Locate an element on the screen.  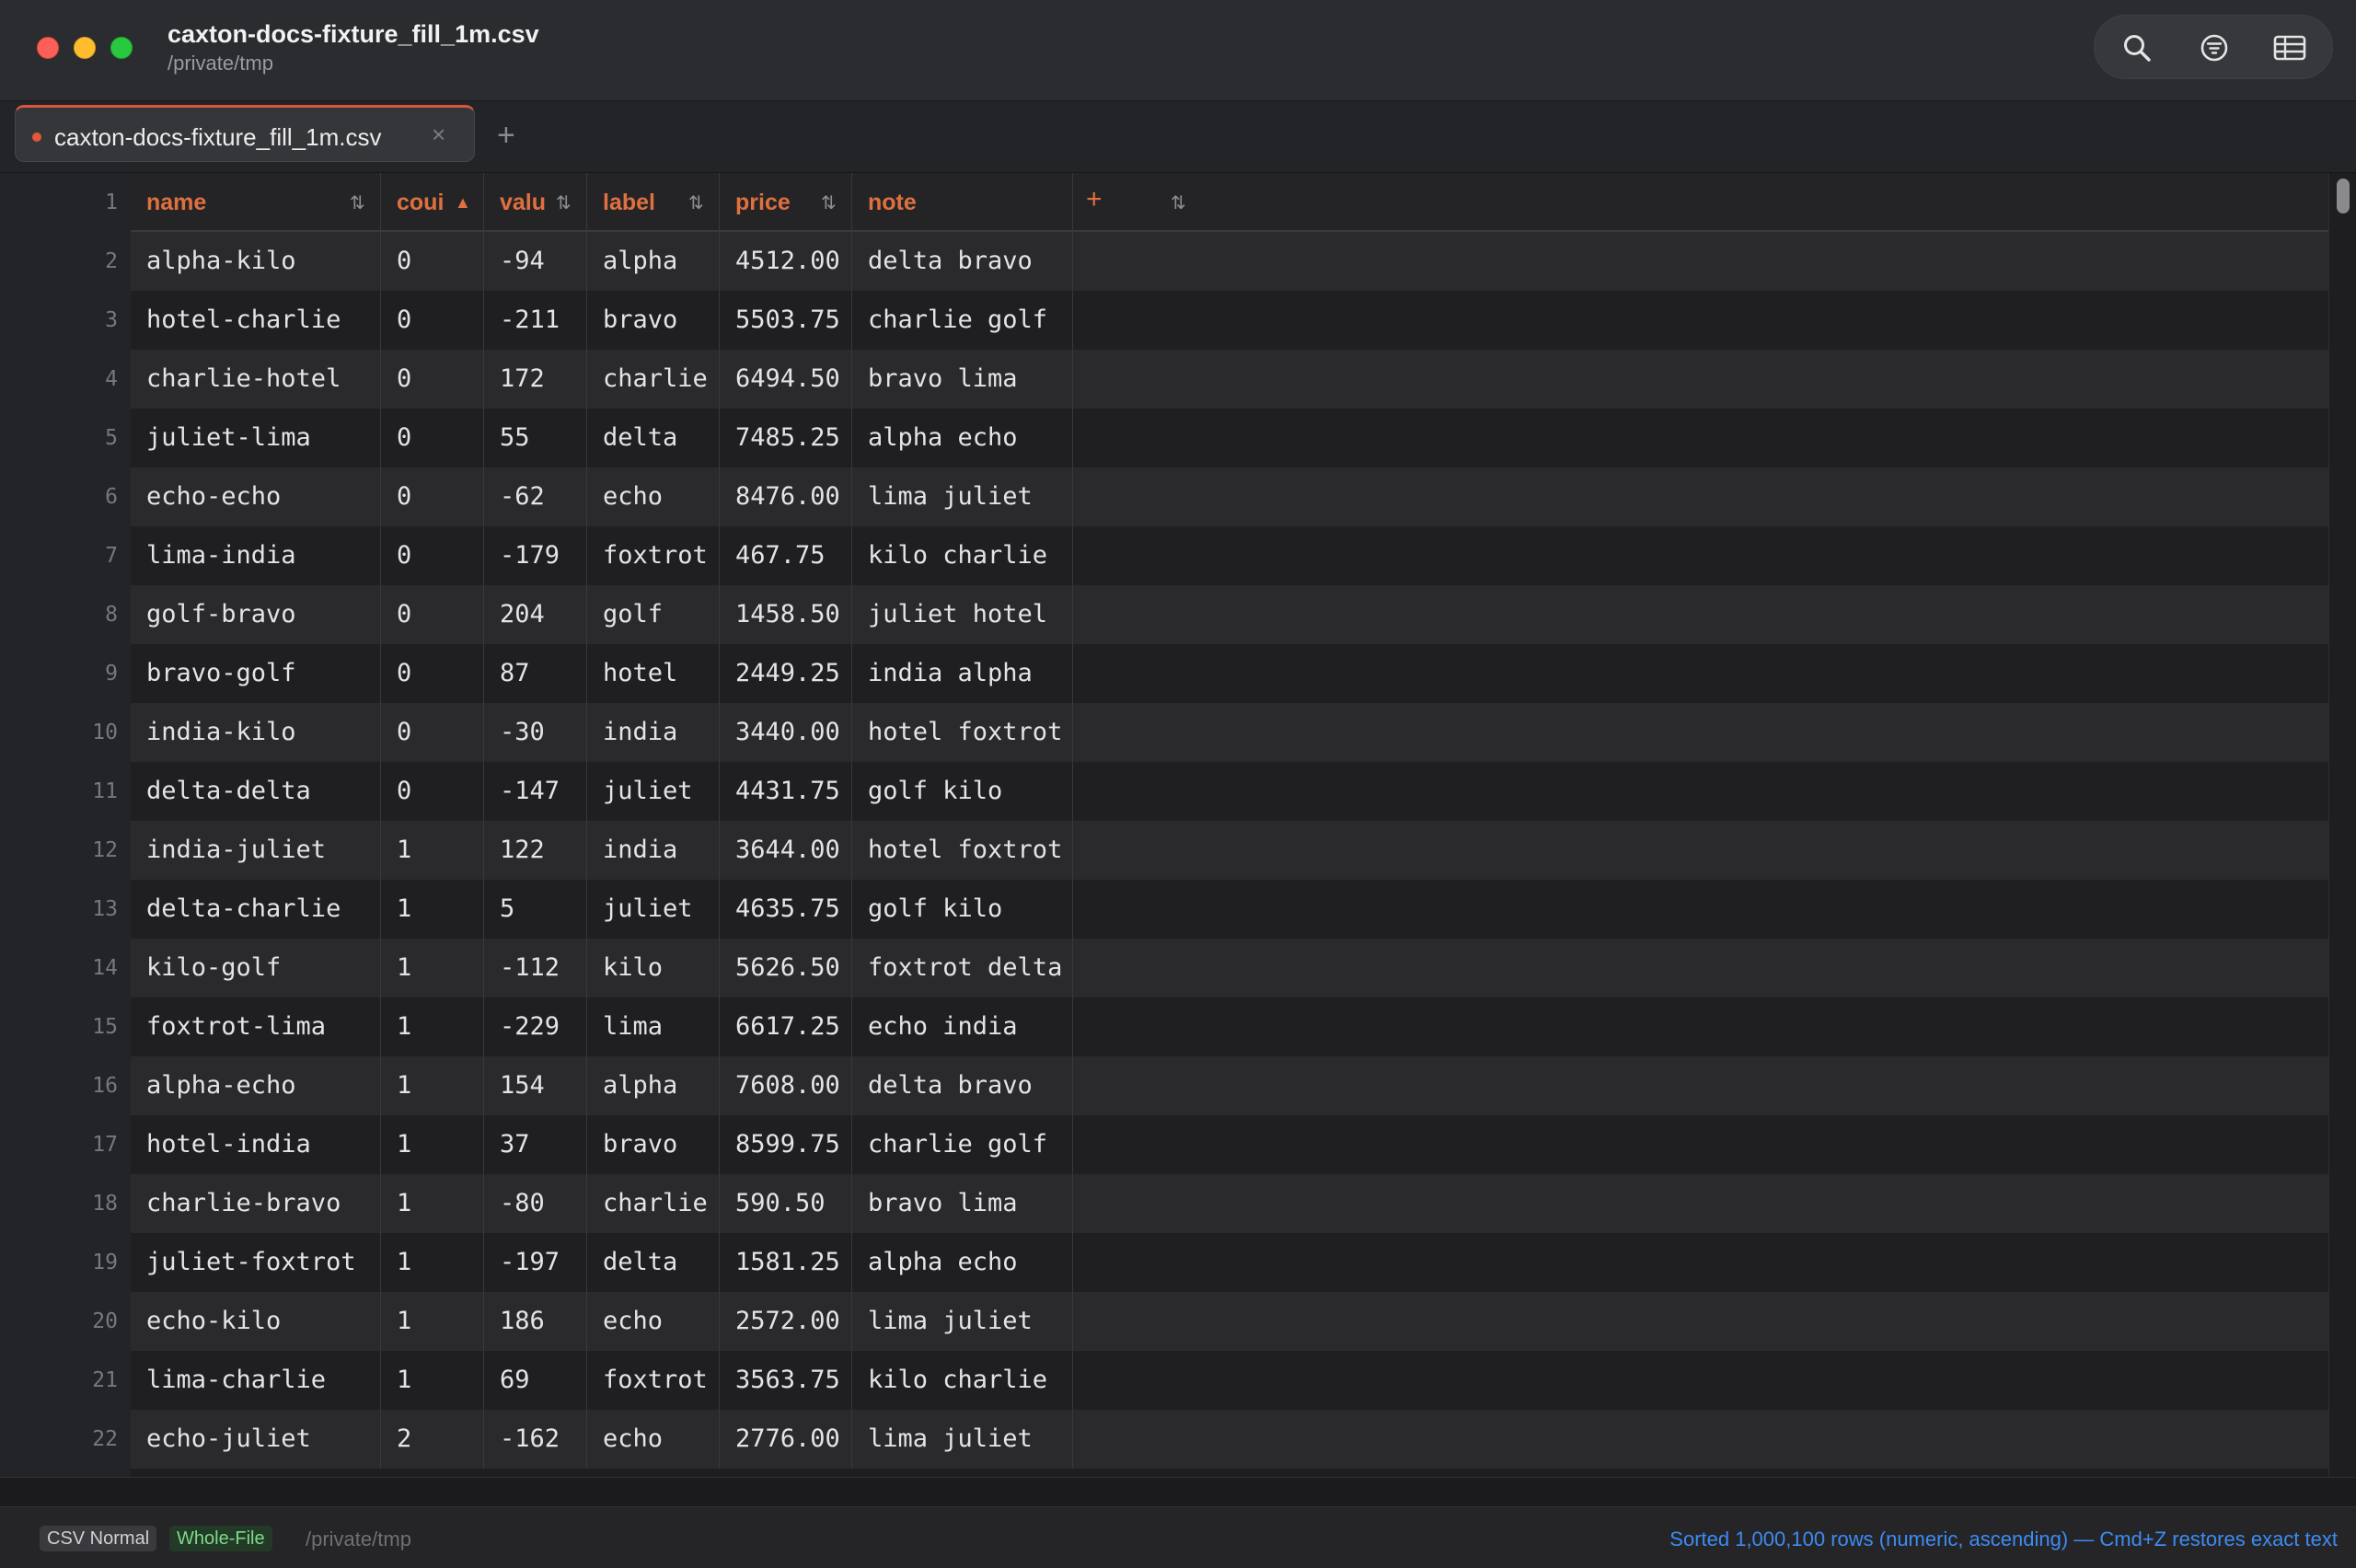
cell-name: juliet-lima is located at coordinates (256, 438).